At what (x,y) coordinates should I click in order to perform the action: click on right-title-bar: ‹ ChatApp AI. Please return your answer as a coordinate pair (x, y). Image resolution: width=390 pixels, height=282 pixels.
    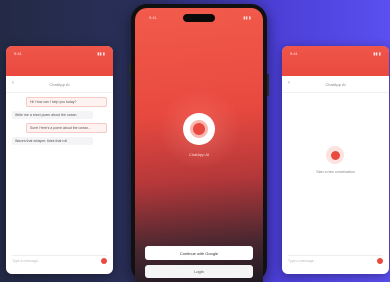
    Looking at the image, I should click on (335, 84).